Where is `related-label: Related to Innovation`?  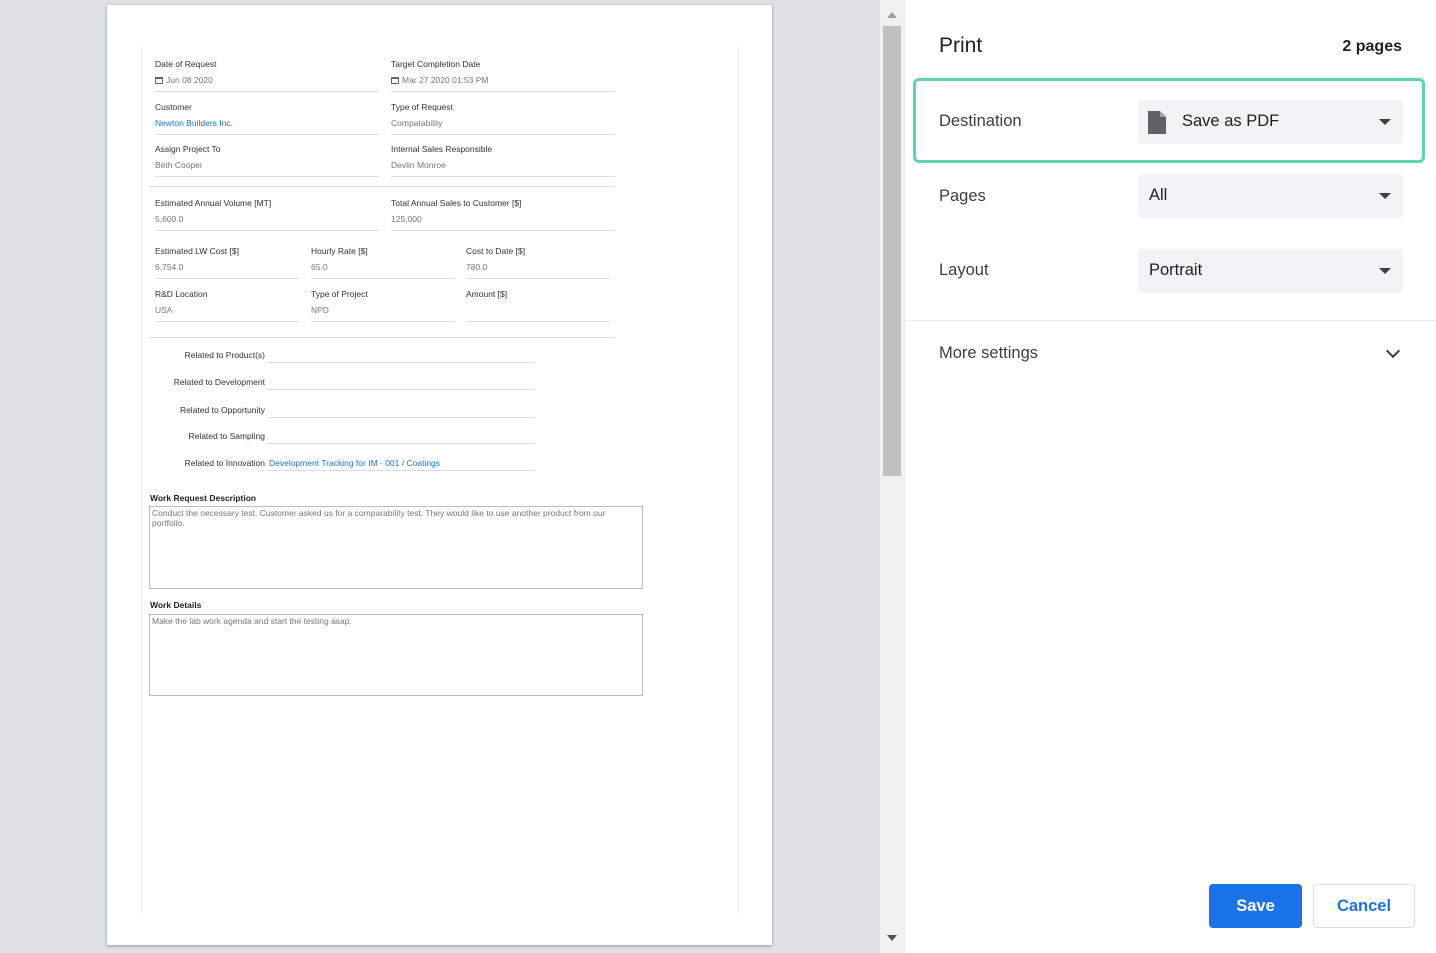
related-label: Related to Innovation is located at coordinates (224, 463).